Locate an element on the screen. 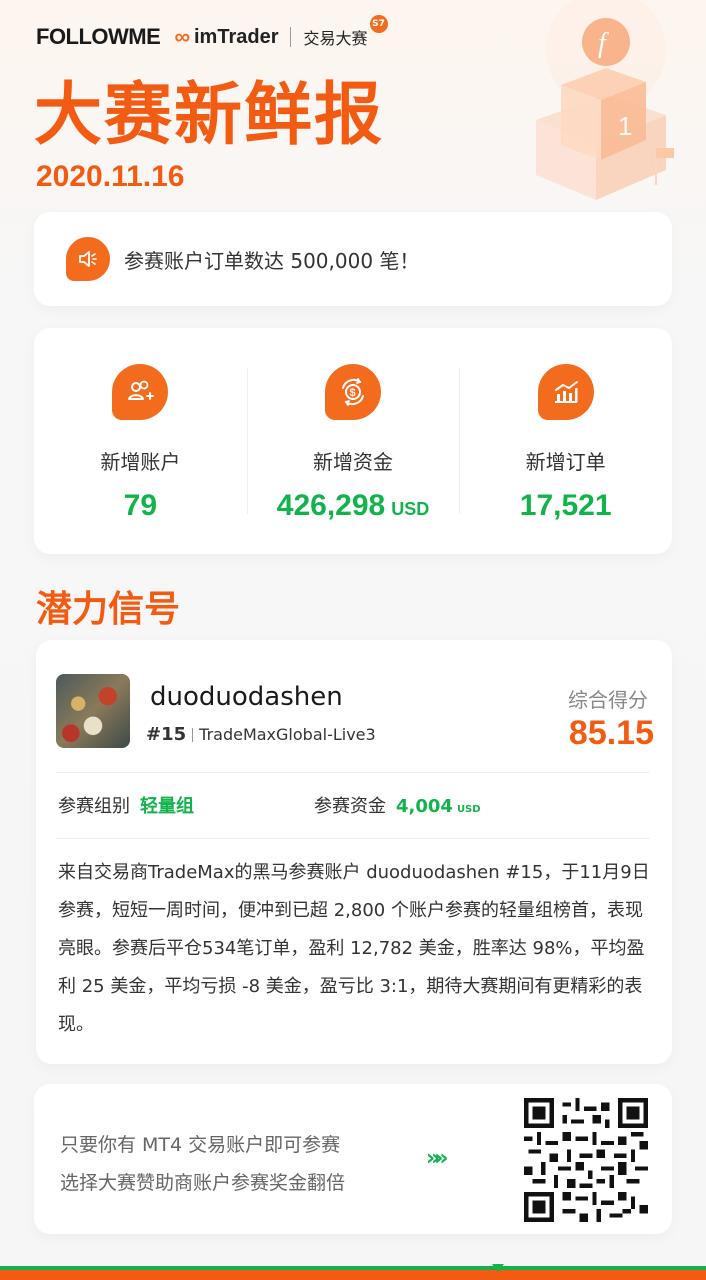 This screenshot has height=1280, width=706. contest-fund: 参赛资金 4,004 USD is located at coordinates (397, 805).